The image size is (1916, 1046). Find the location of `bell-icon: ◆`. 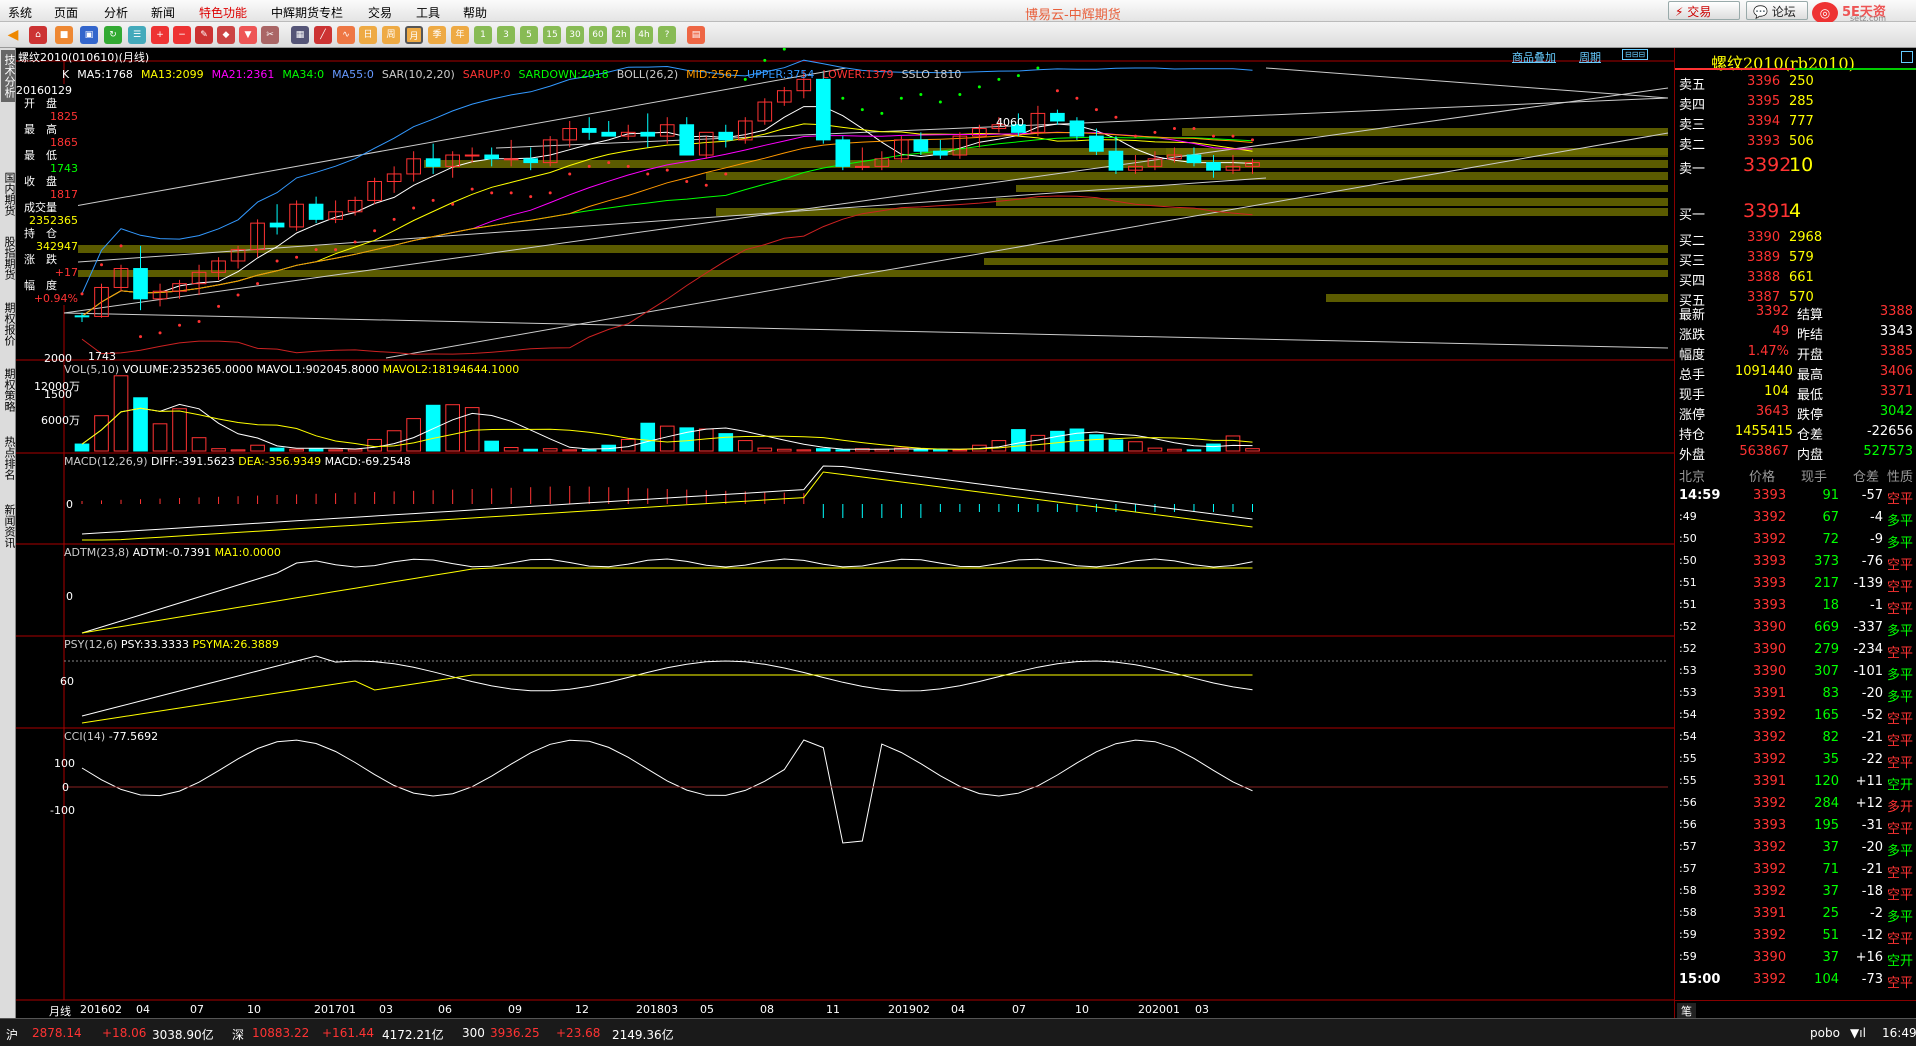

bell-icon: ◆ is located at coordinates (226, 35).